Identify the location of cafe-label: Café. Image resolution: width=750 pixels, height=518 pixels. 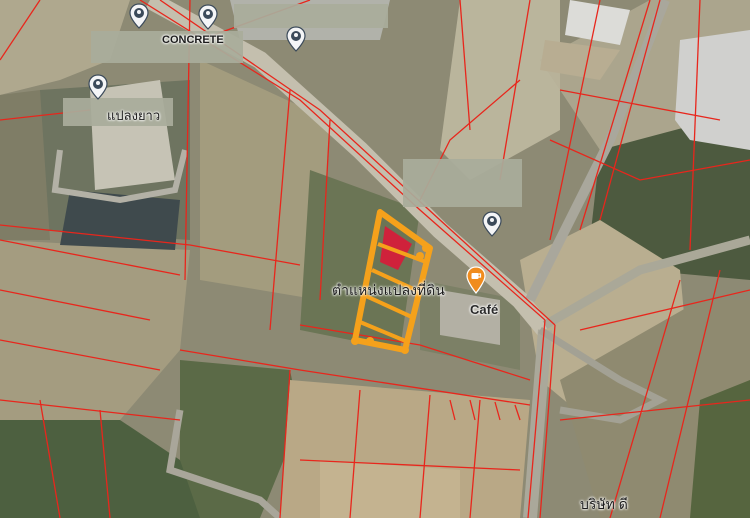
(484, 309).